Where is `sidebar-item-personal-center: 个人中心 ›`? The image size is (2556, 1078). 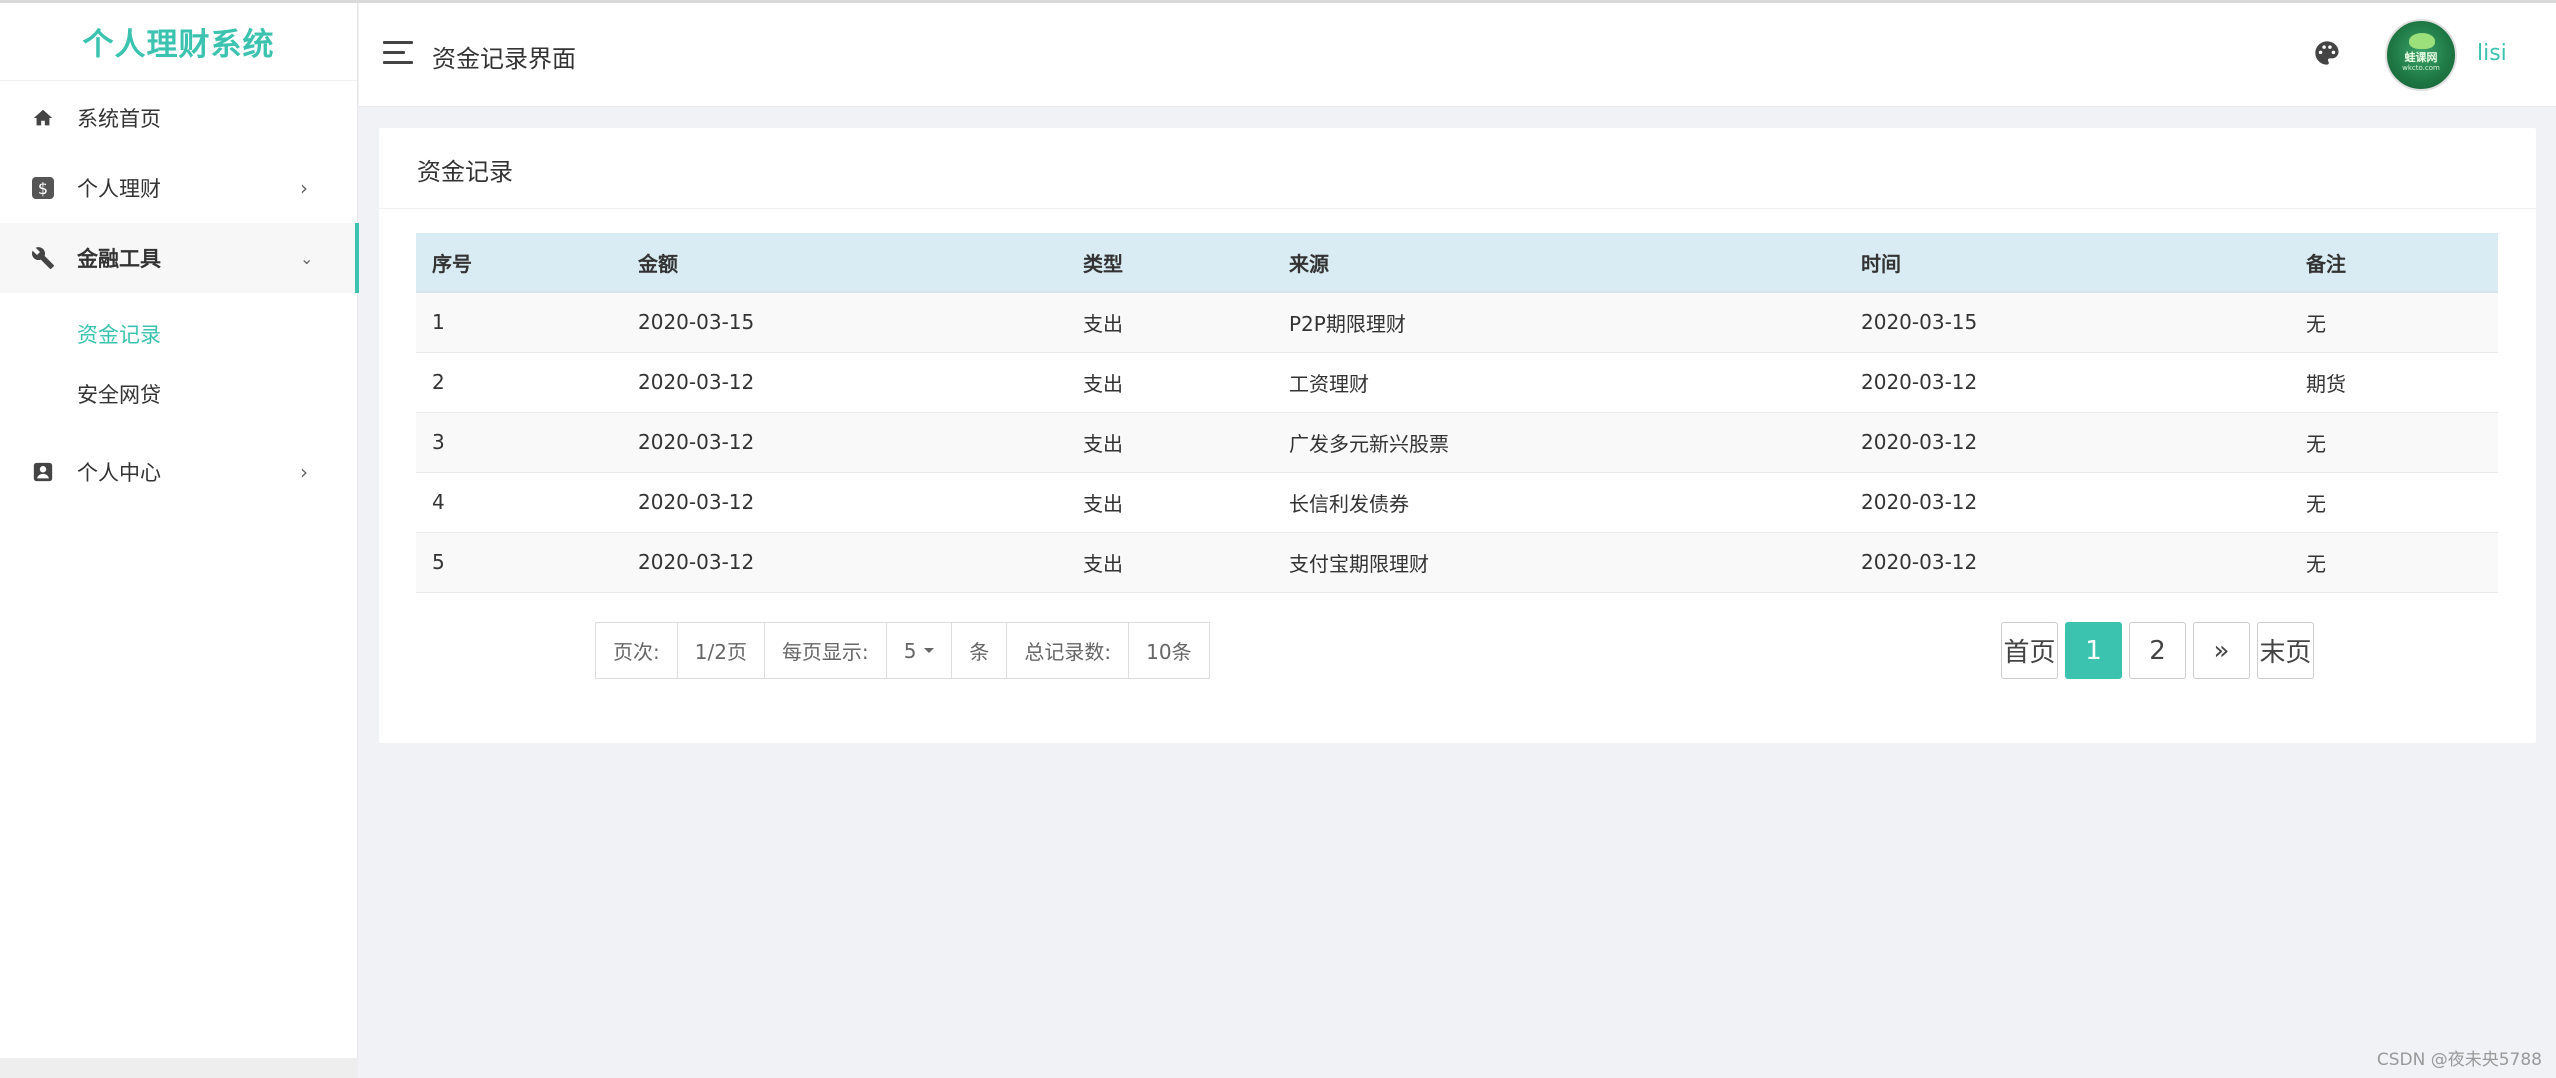 sidebar-item-personal-center: 个人中心 › is located at coordinates (179, 472).